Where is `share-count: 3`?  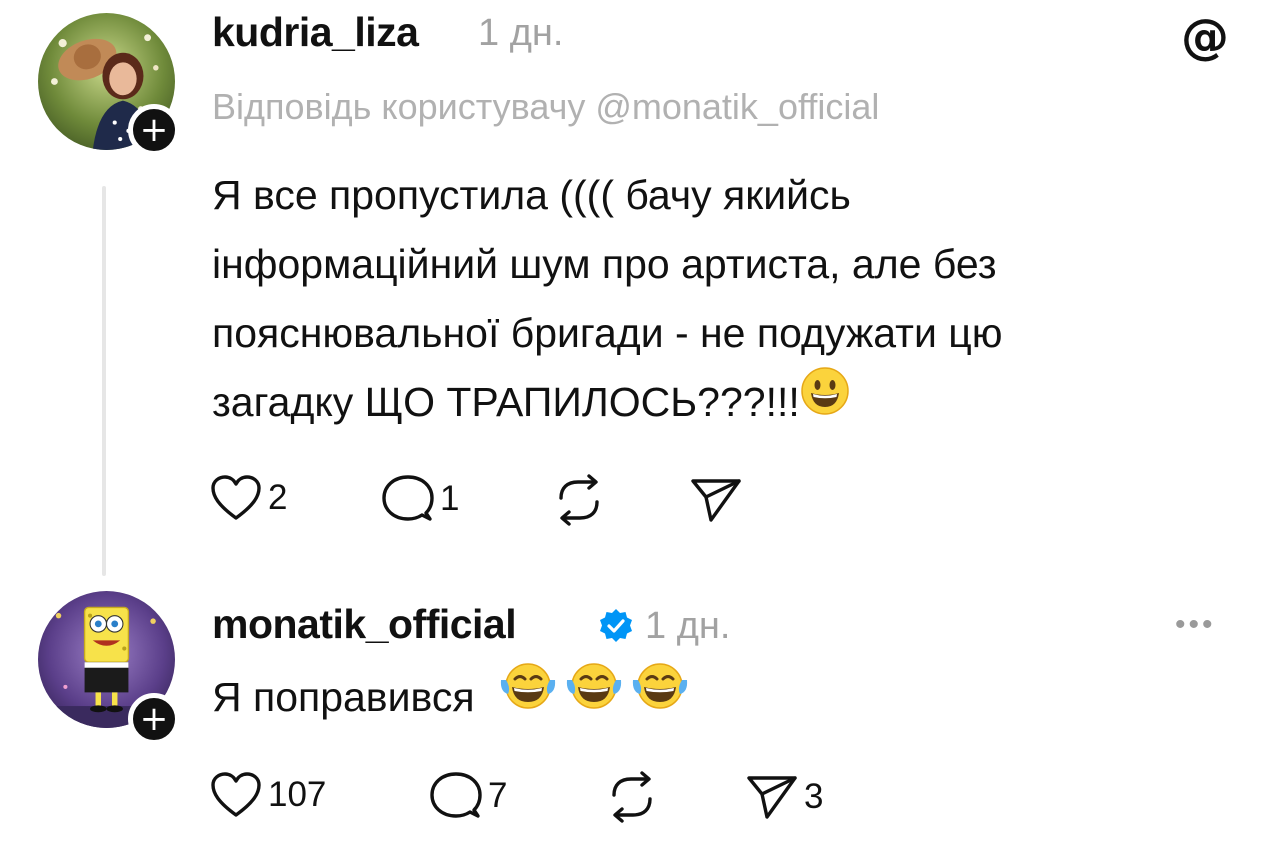
share-count: 3 is located at coordinates (814, 796).